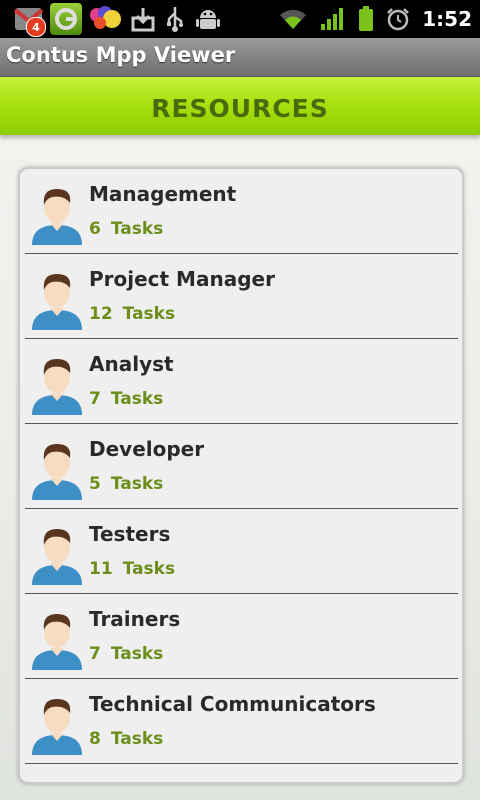  Describe the element at coordinates (240, 19) in the screenshot. I see `status-bar: 4 1:52` at that location.